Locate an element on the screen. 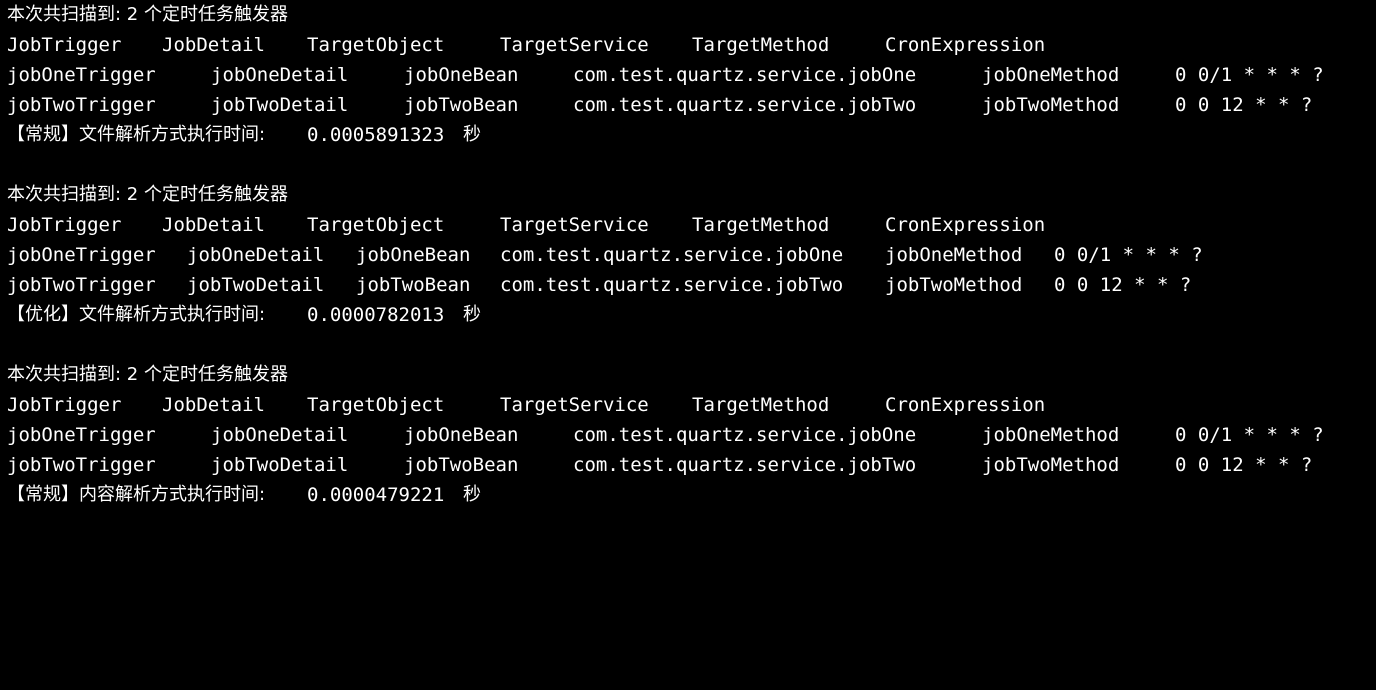 This screenshot has width=1376, height=690. timing-label: 【常规】文件解析方式执行时间: is located at coordinates (136, 134).